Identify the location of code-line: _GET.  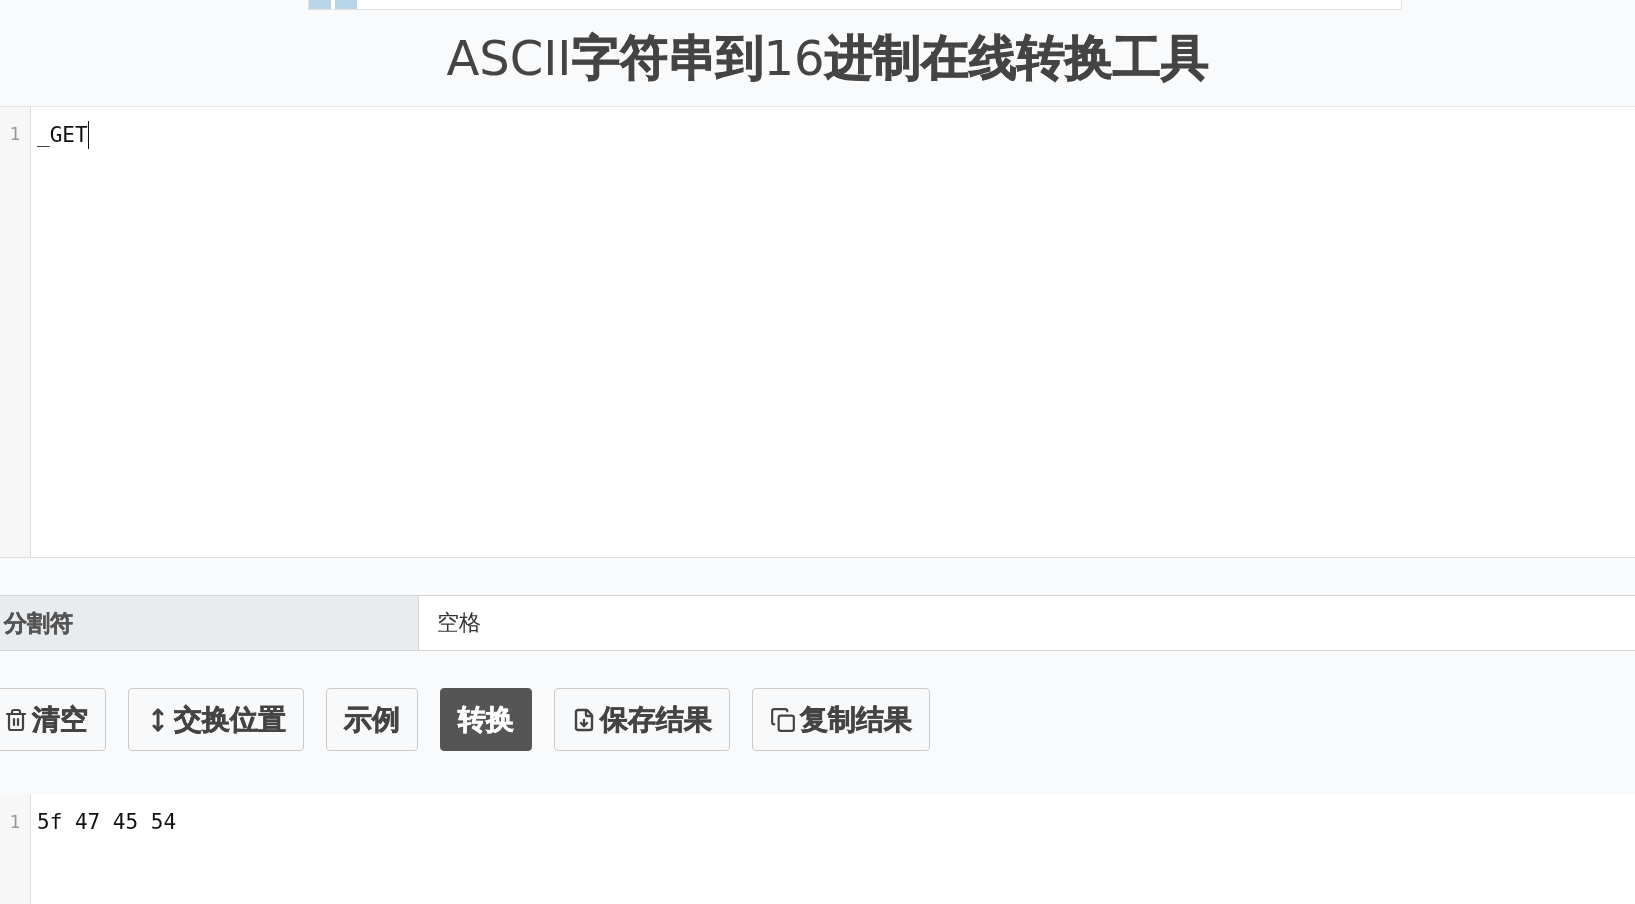
(62, 135).